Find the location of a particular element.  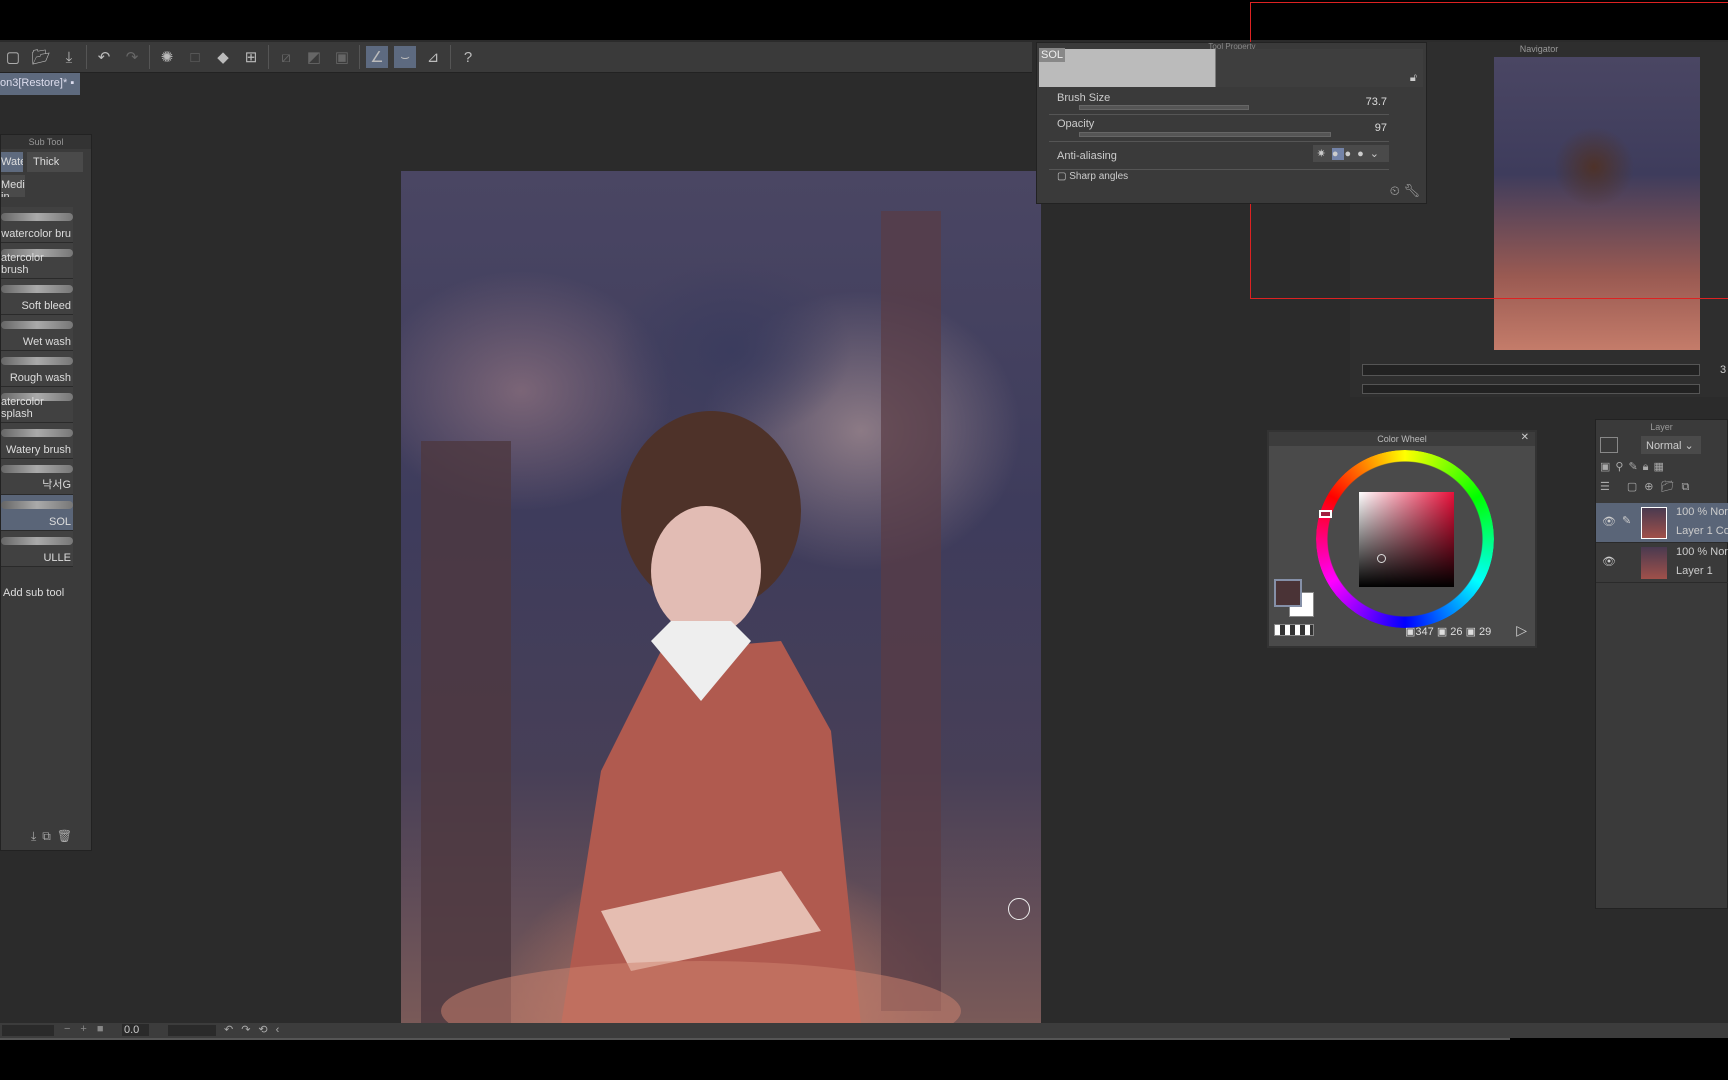

sub-tool-item: Soft bleed is located at coordinates (37, 297).